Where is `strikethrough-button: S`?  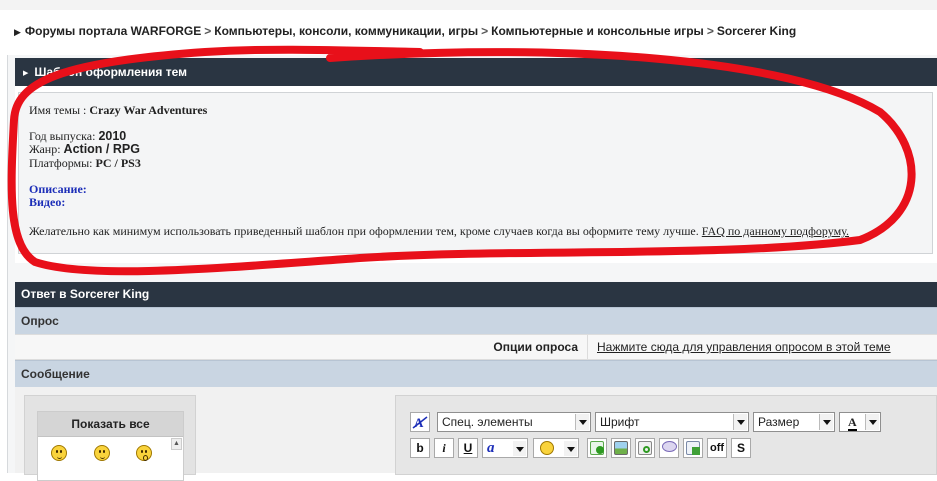 strikethrough-button: S is located at coordinates (741, 448).